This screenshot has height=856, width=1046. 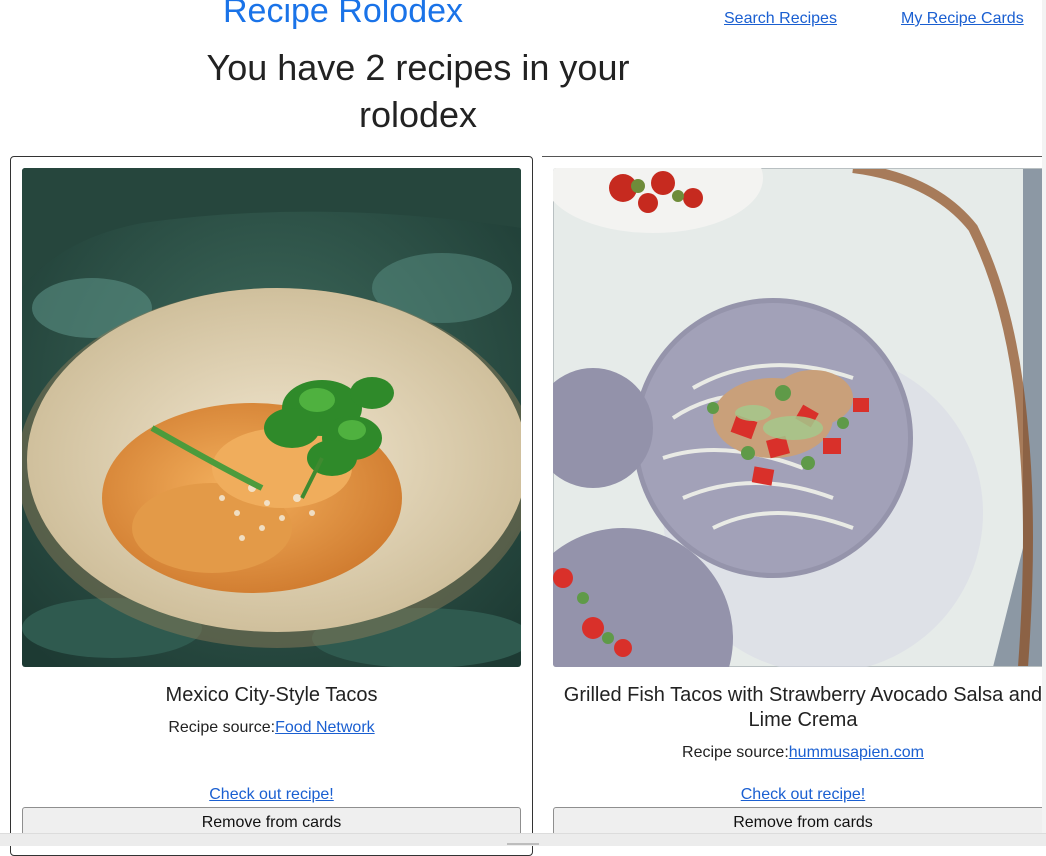 I want to click on page-subtitle: You have 2 recipes in your rolodex, so click(x=418, y=91).